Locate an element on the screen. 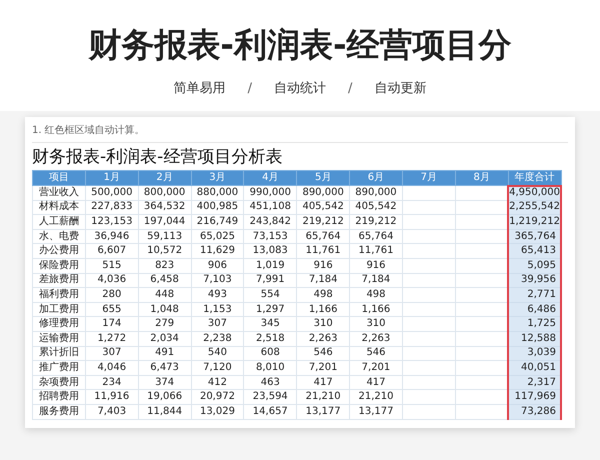 The width and height of the screenshot is (600, 460). table-cell: 540 is located at coordinates (217, 353).